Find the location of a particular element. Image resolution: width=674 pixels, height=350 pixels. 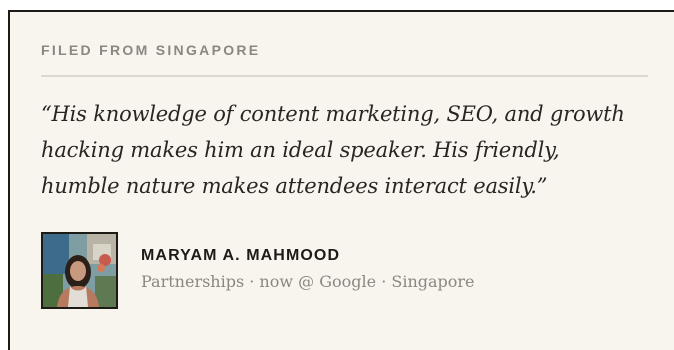

author-meta: Partnerships · now @ Google · Singapore is located at coordinates (308, 281).